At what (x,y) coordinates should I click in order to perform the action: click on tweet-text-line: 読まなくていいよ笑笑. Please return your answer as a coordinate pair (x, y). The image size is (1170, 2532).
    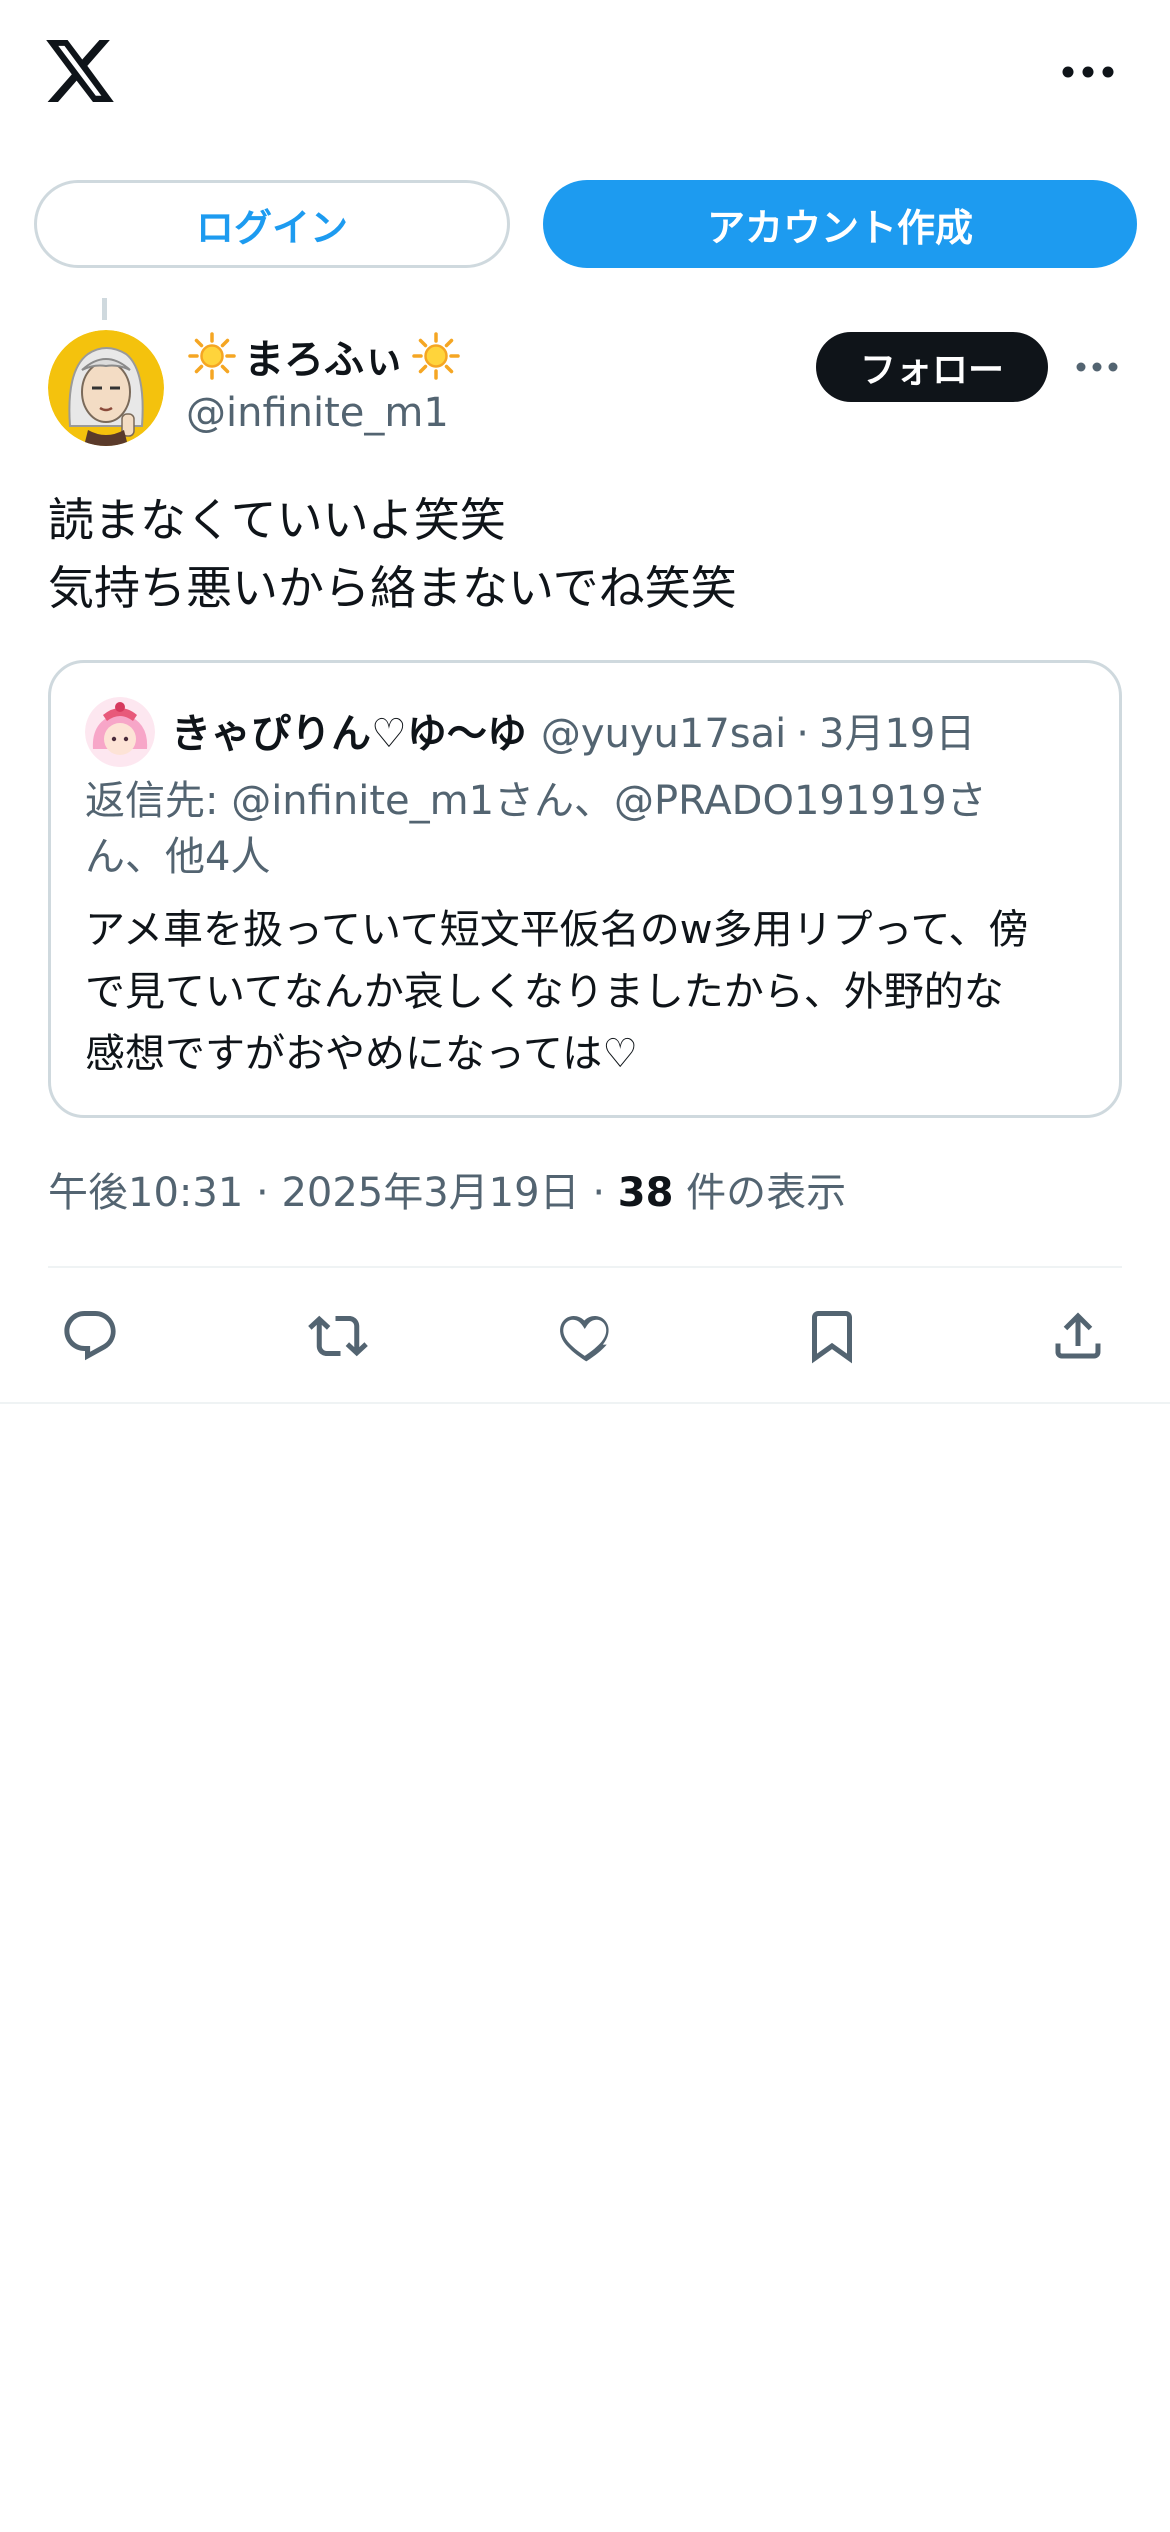
    Looking at the image, I should click on (277, 520).